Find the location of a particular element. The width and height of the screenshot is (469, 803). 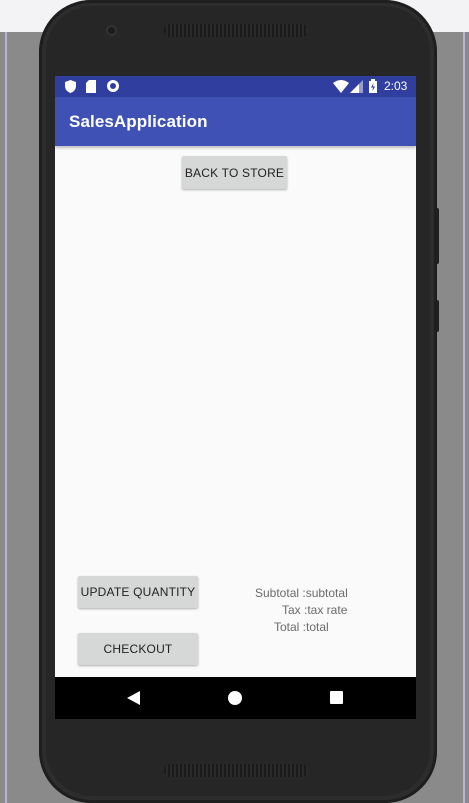

navigation-bar is located at coordinates (235, 698).